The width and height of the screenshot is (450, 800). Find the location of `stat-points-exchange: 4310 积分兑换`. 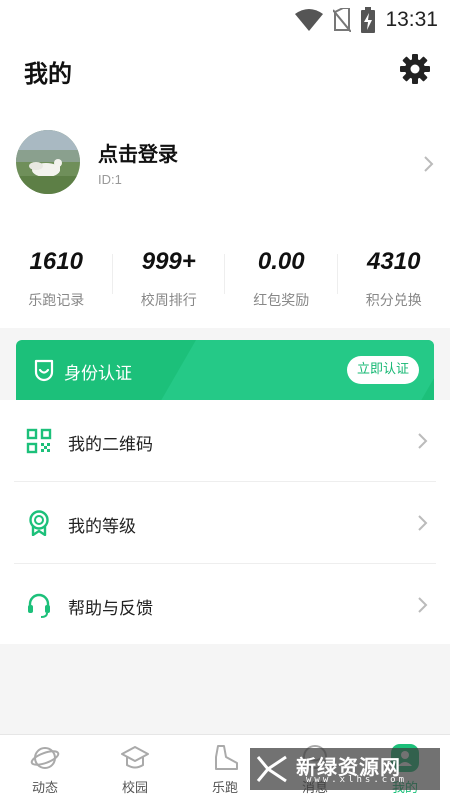

stat-points-exchange: 4310 积分兑换 is located at coordinates (394, 276).